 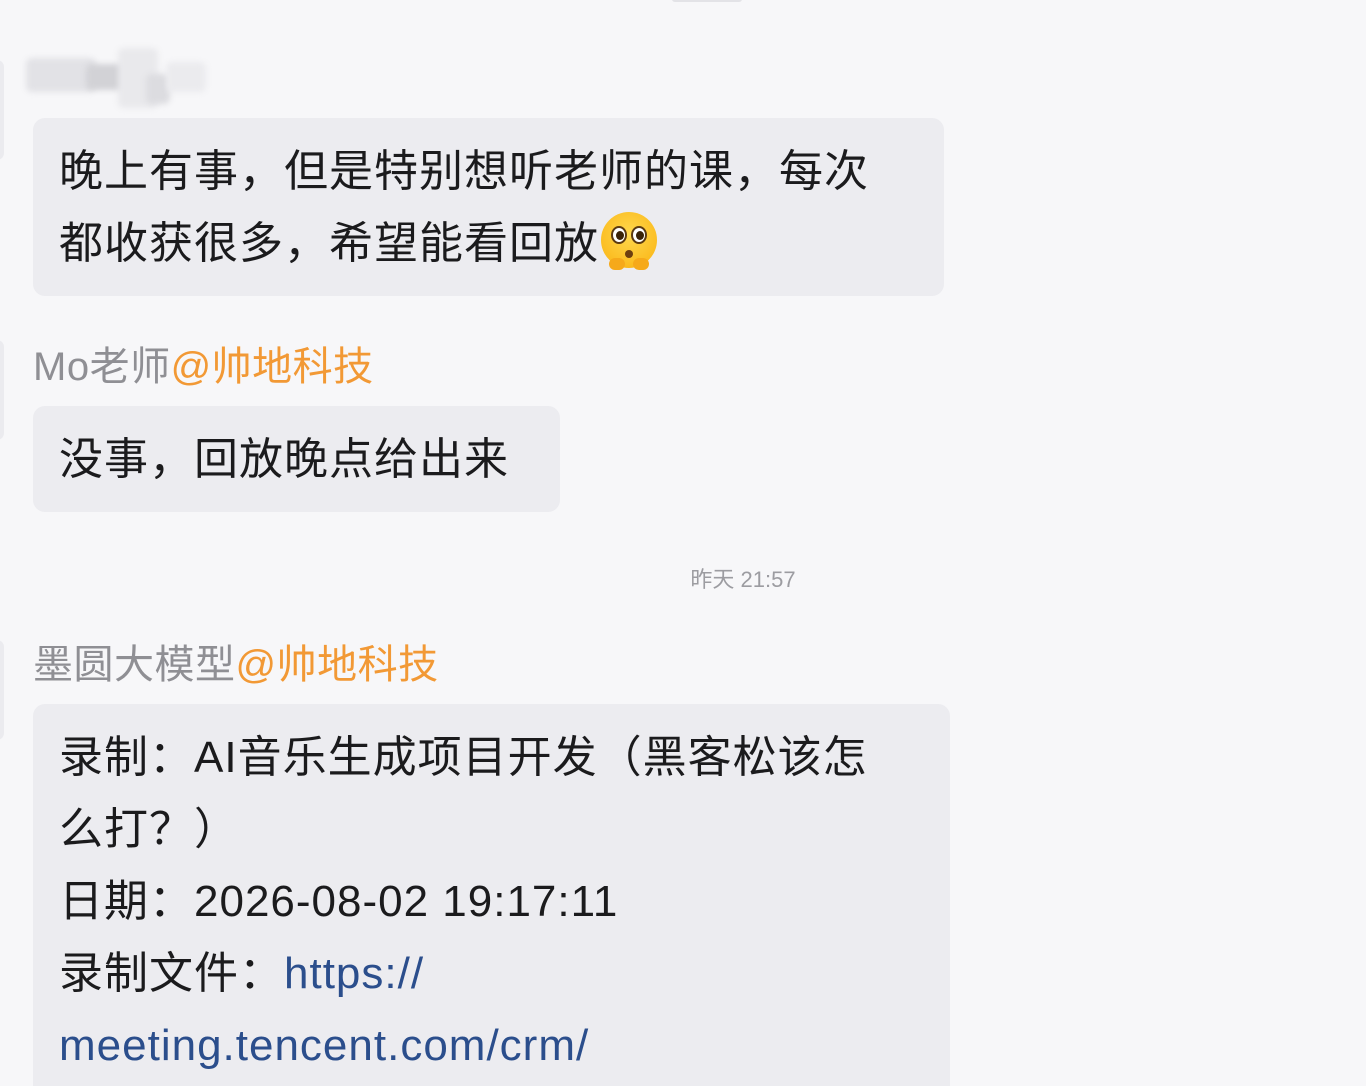 I want to click on sender-label: 墨圆大模型, so click(x=134, y=665).